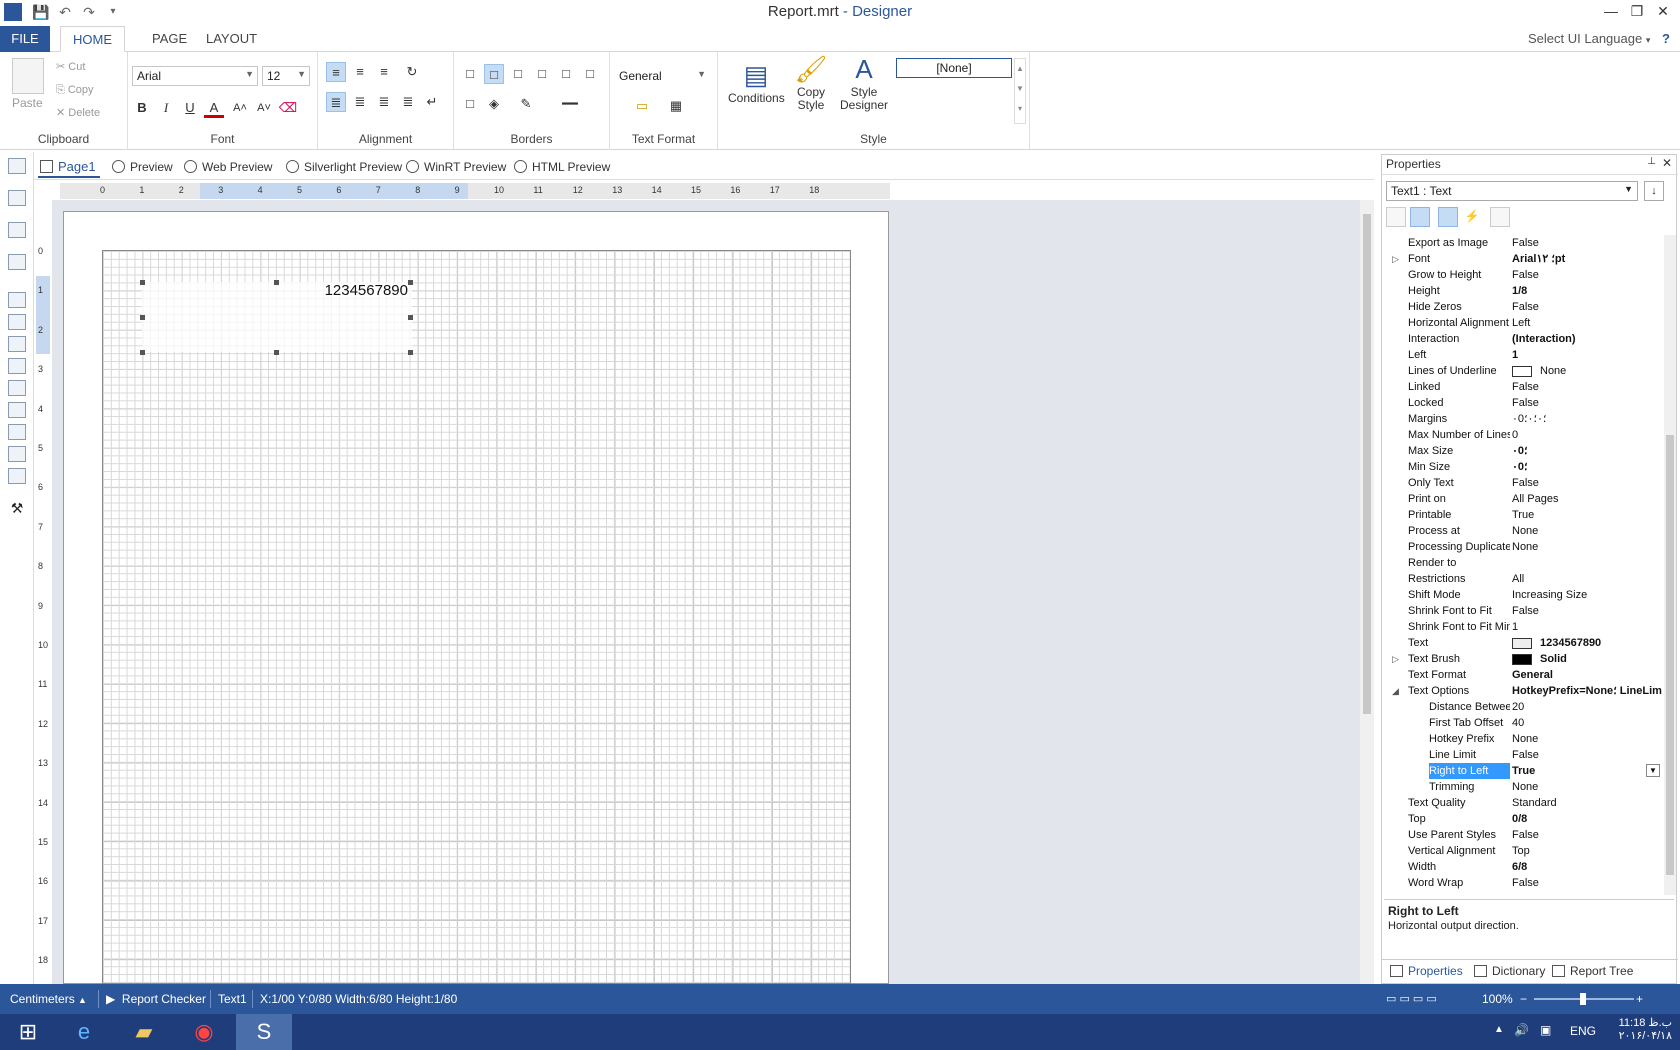 The height and width of the screenshot is (1050, 1680). Describe the element at coordinates (1587, 643) in the screenshot. I see `property-value: 1234567890` at that location.